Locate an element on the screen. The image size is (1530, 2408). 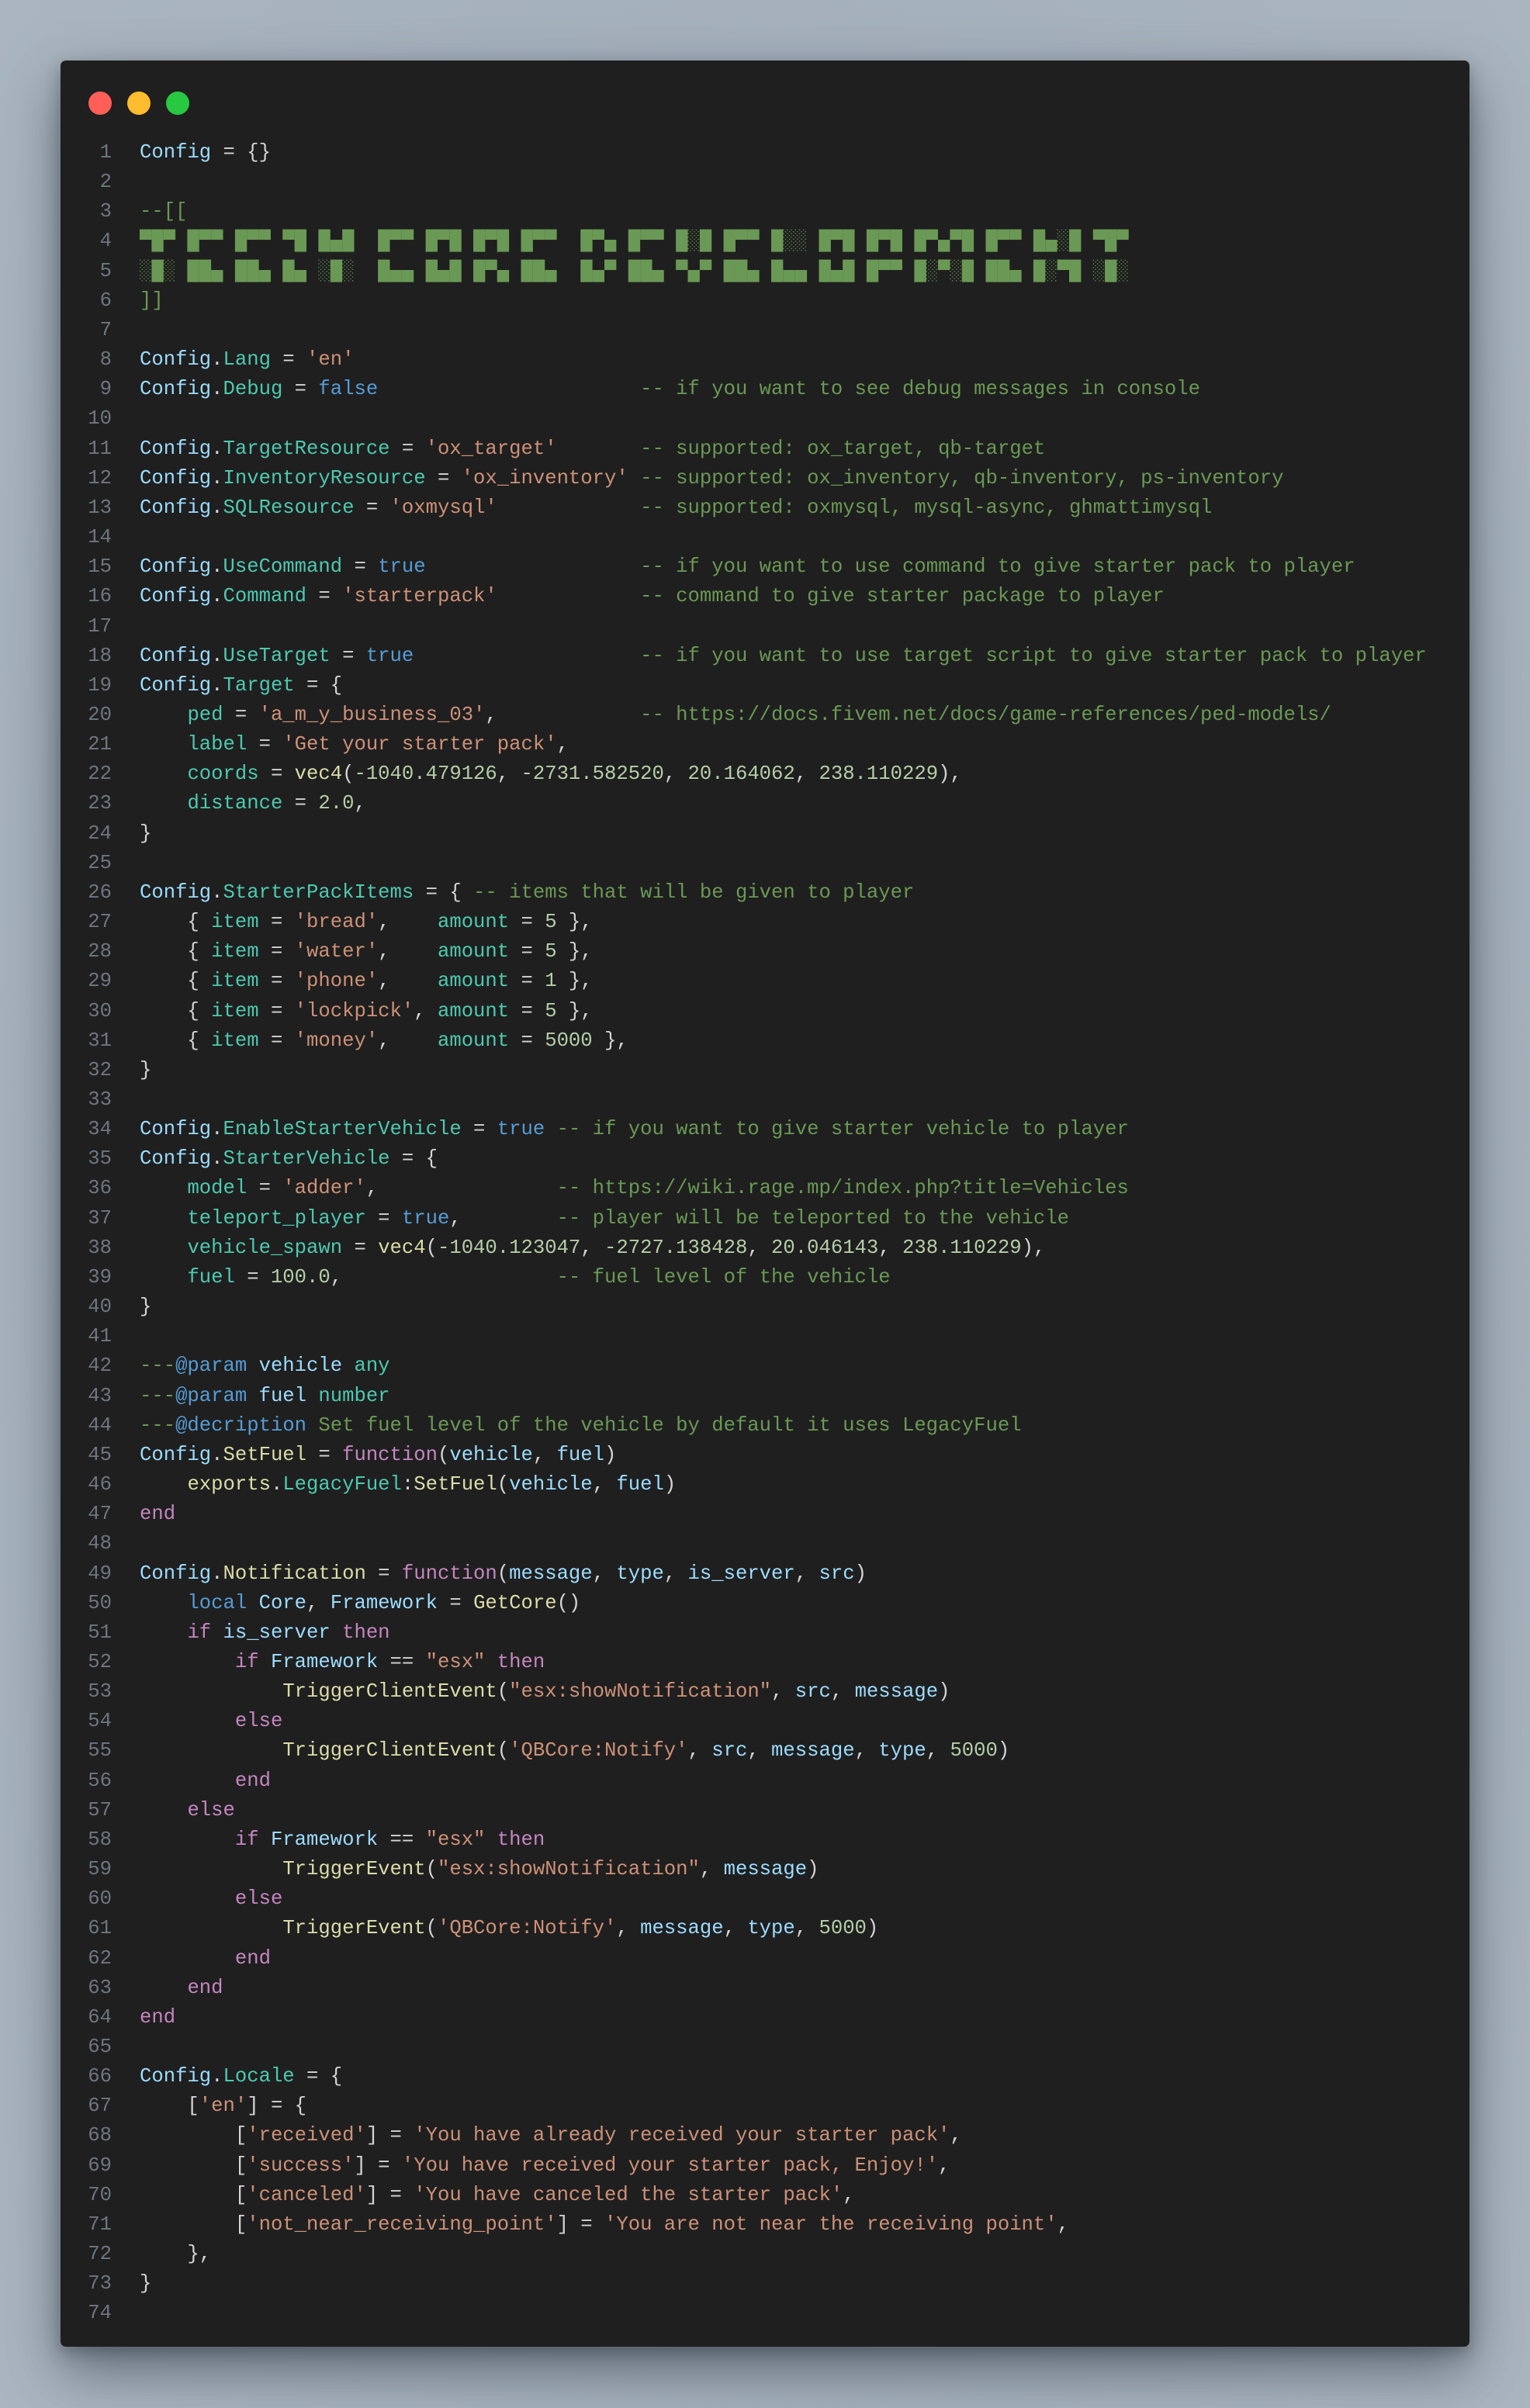
code-token: end is located at coordinates (205, 1987).